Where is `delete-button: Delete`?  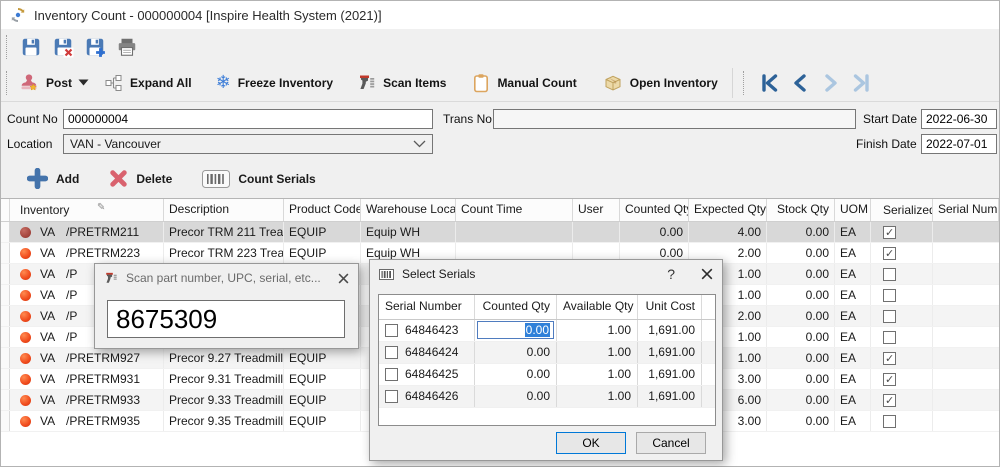 delete-button: Delete is located at coordinates (140, 178).